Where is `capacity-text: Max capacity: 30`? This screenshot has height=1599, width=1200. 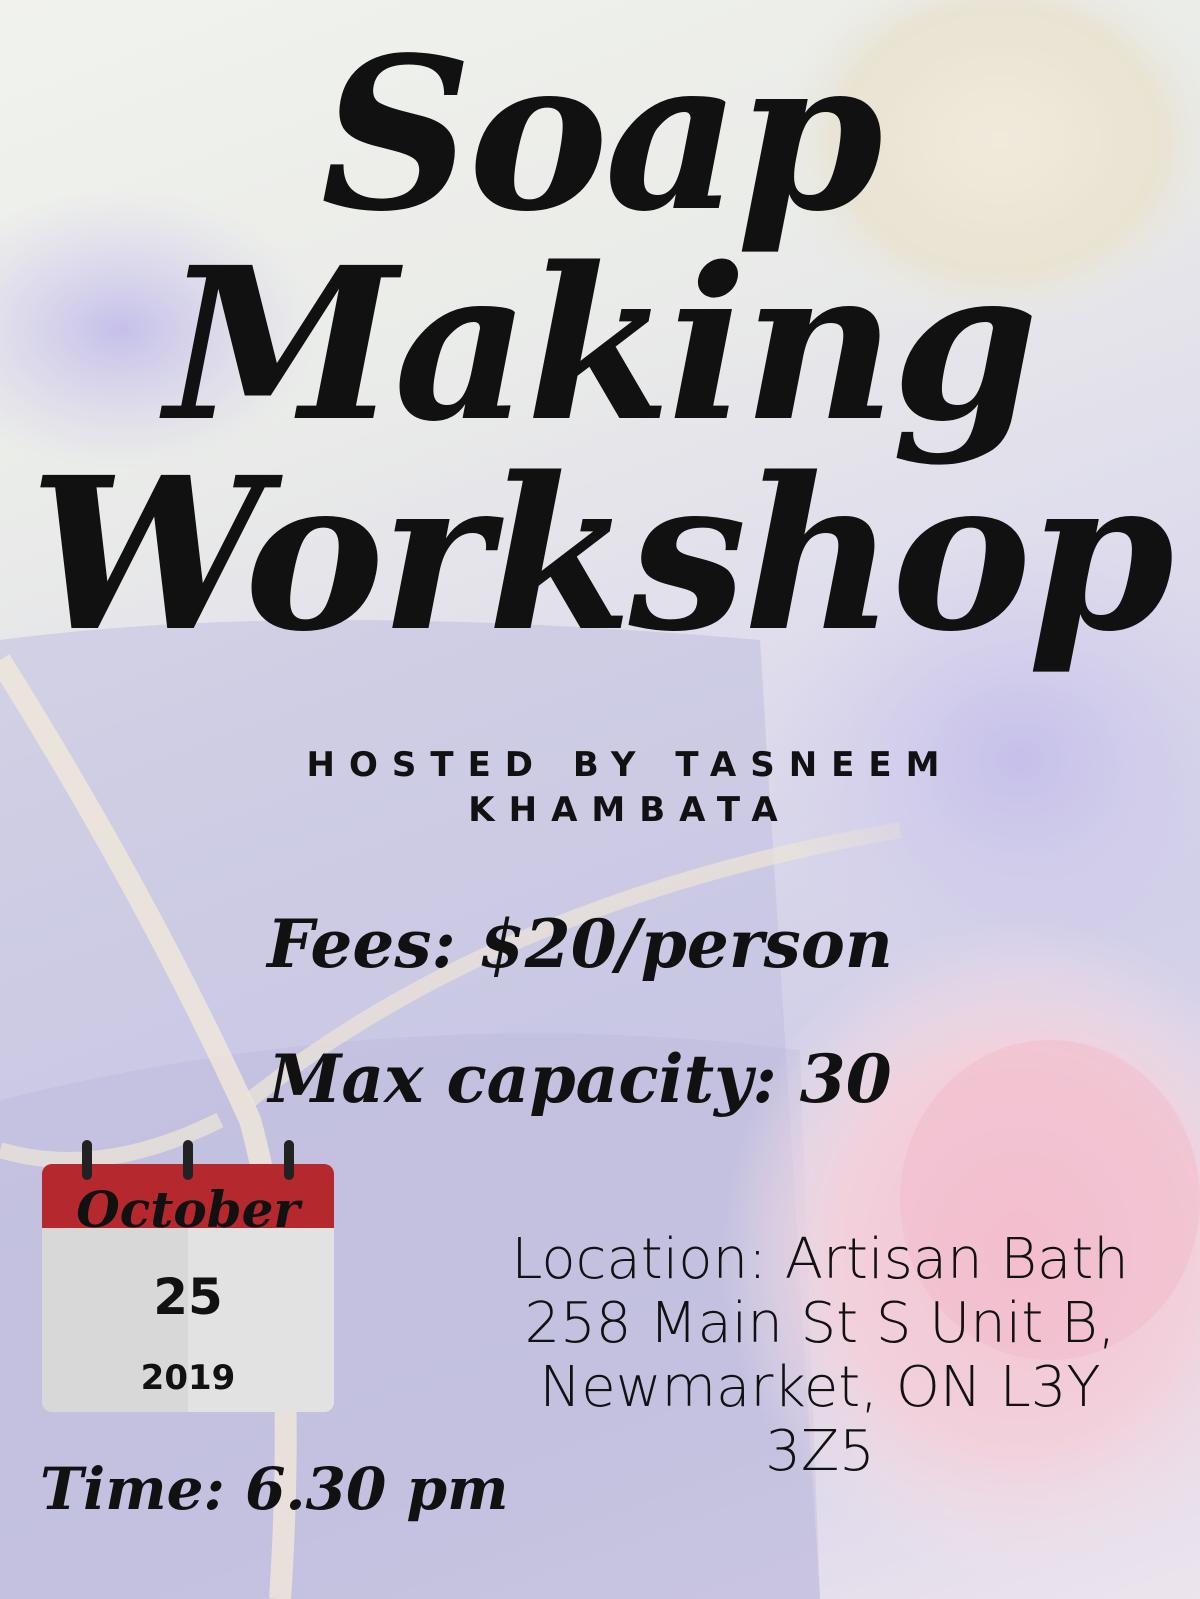
capacity-text: Max capacity: 30 is located at coordinates (580, 1079).